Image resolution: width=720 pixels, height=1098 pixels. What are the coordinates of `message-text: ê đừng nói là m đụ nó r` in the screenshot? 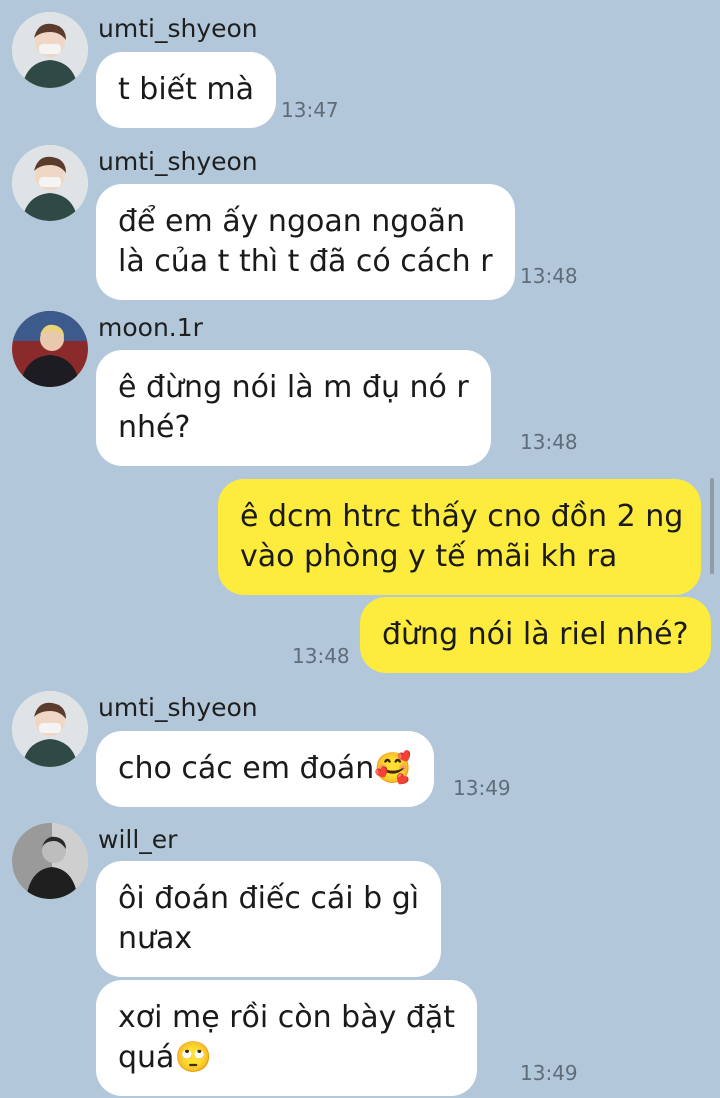 It's located at (293, 387).